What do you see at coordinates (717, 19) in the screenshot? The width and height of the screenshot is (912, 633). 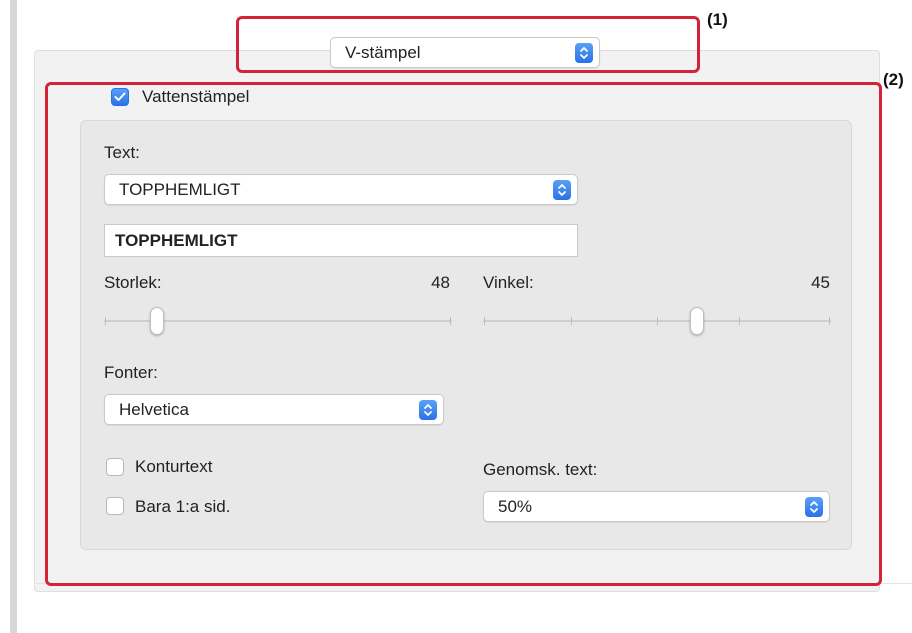 I see `annotation-label-1: (1)` at bounding box center [717, 19].